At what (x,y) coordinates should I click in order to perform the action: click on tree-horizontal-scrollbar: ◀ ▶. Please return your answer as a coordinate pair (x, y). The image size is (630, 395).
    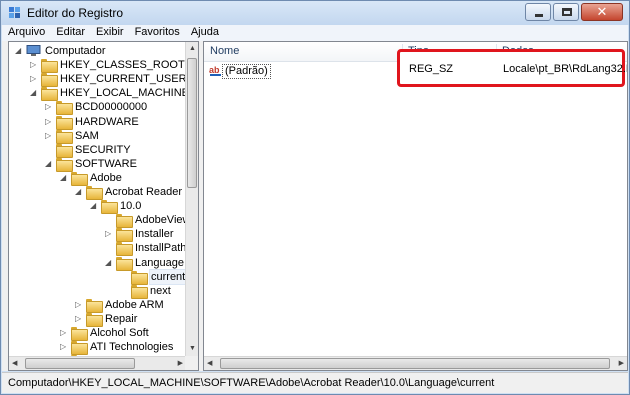
    Looking at the image, I should click on (97, 363).